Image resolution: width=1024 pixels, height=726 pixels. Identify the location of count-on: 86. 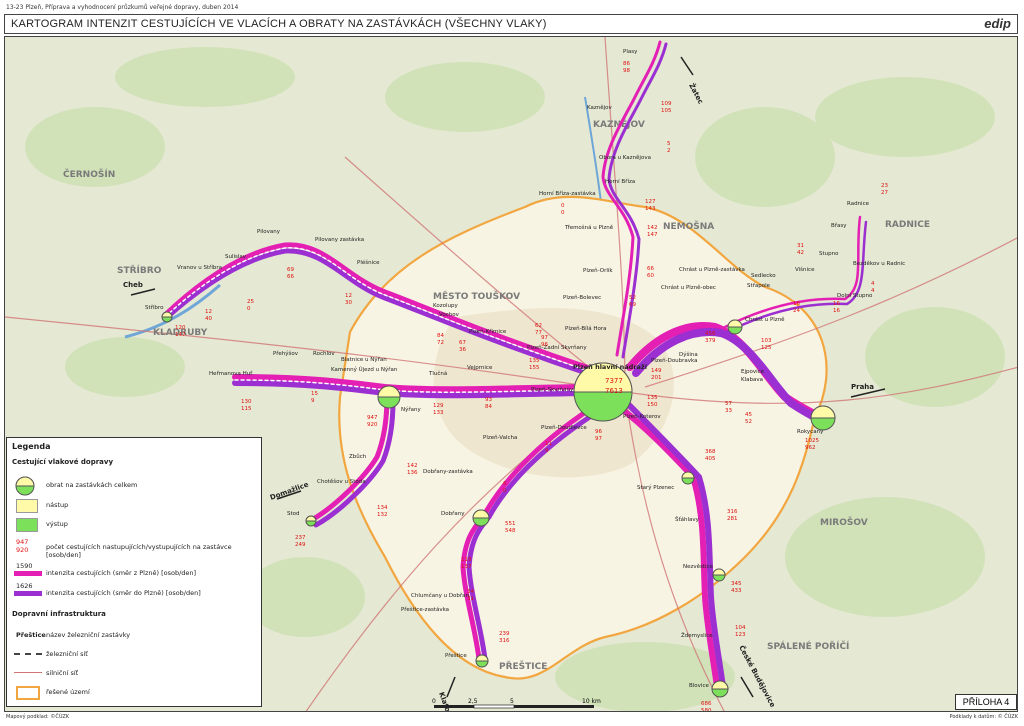
(626, 64).